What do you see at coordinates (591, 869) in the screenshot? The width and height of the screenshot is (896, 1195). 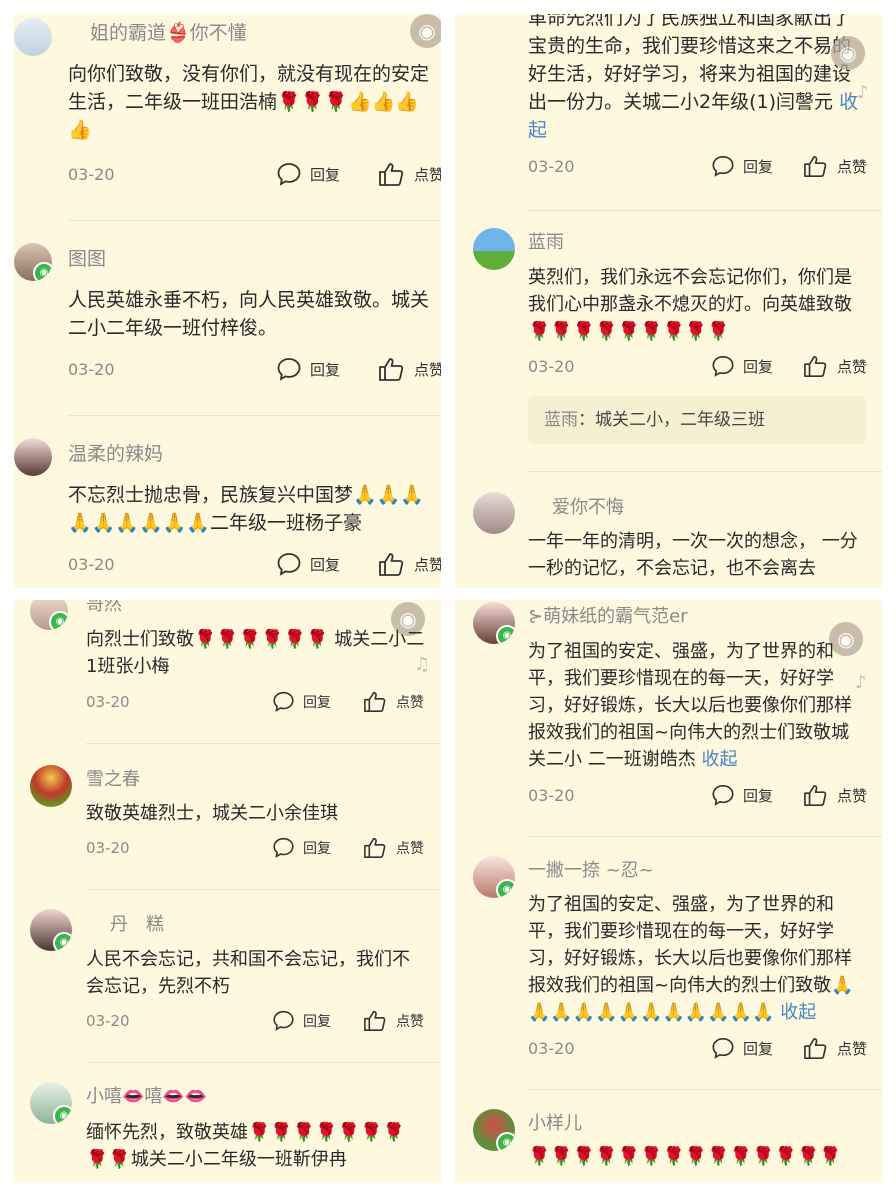 I see `comment-author: 一撇一捺 ~忍~` at bounding box center [591, 869].